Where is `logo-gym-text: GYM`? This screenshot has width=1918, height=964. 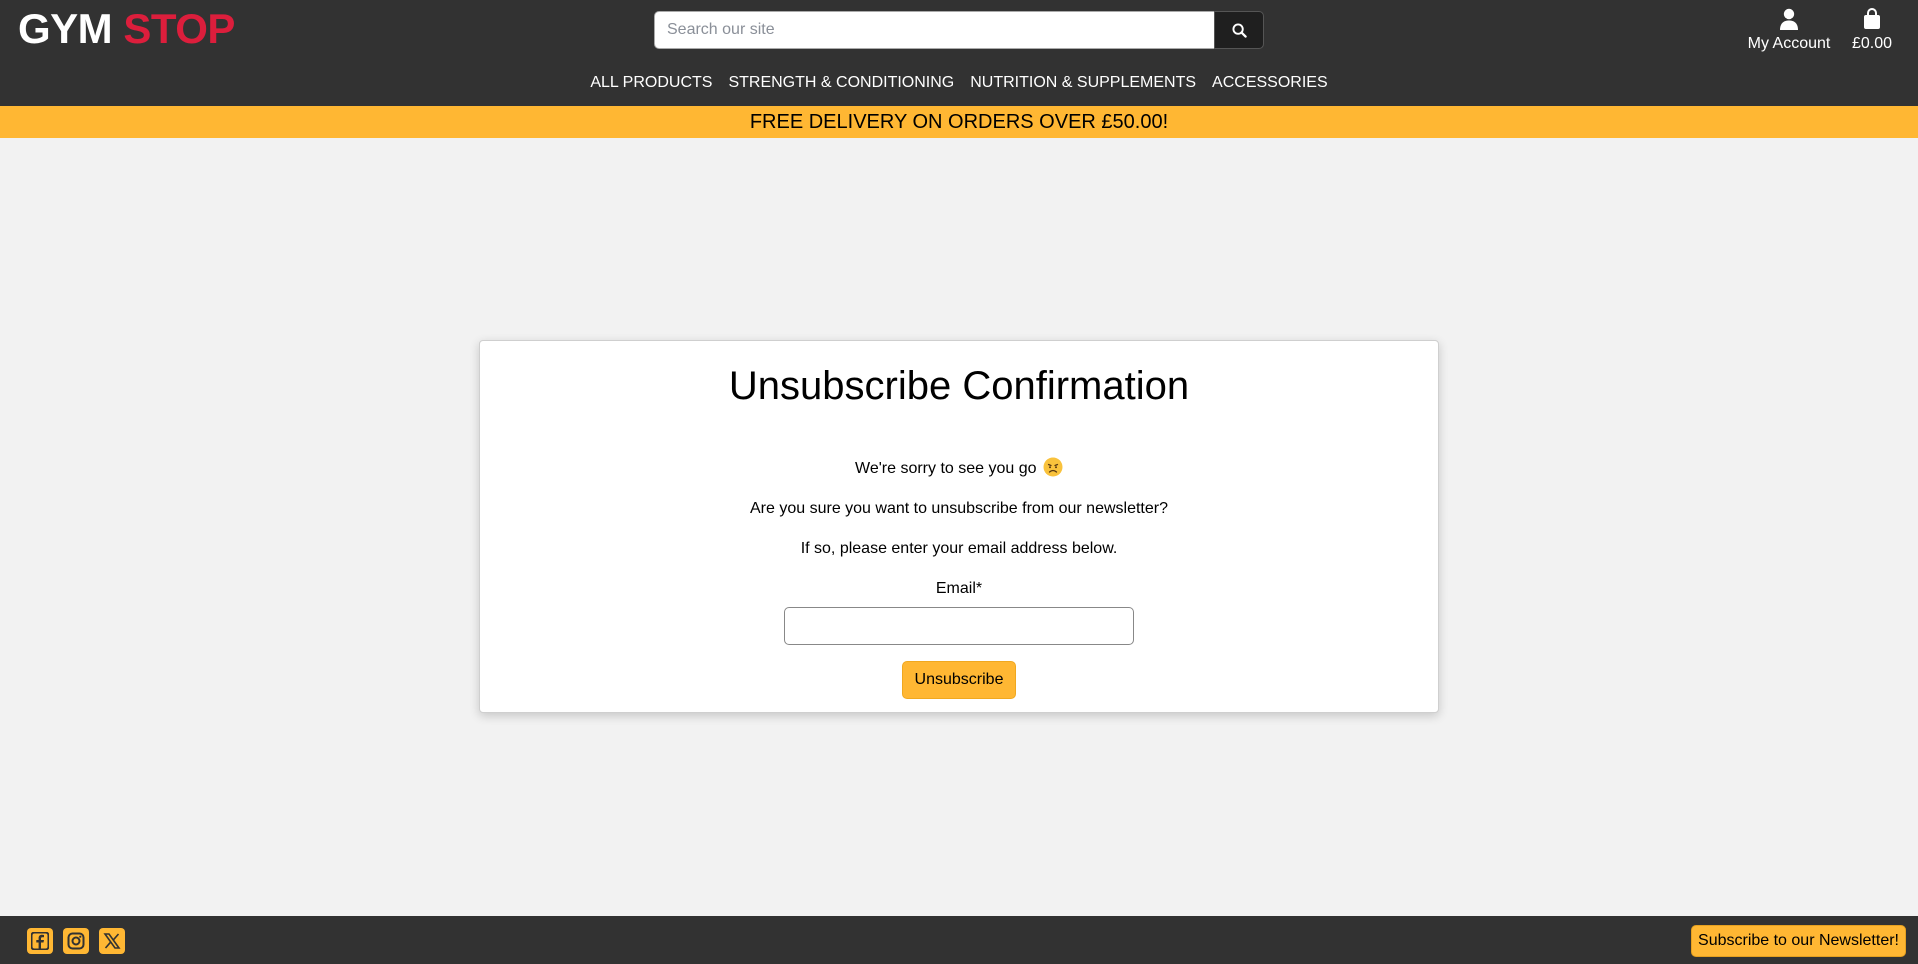
logo-gym-text: GYM is located at coordinates (65, 28).